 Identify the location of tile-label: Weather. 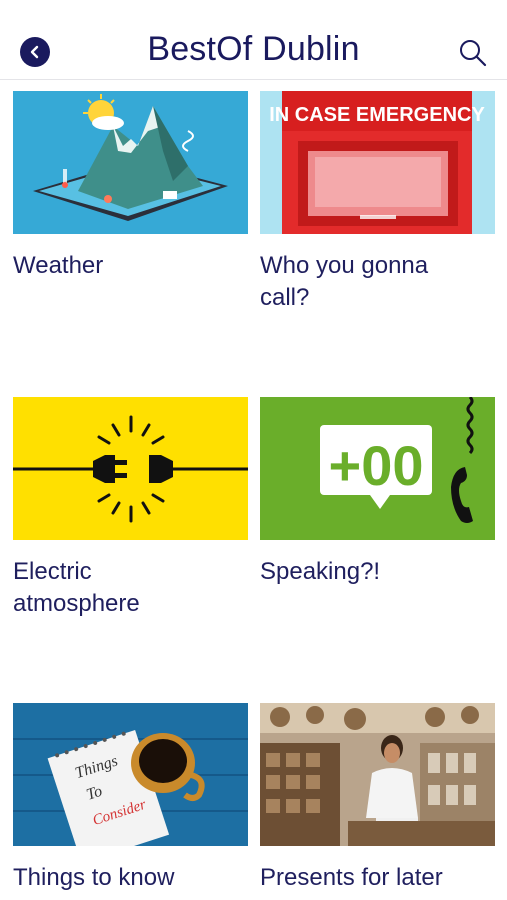
(58, 265).